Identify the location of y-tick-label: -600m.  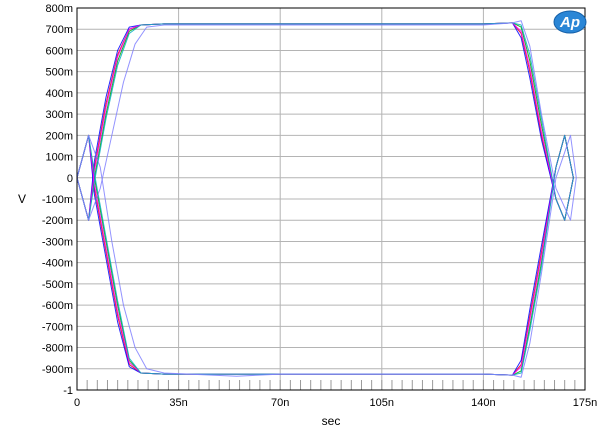
(57, 306).